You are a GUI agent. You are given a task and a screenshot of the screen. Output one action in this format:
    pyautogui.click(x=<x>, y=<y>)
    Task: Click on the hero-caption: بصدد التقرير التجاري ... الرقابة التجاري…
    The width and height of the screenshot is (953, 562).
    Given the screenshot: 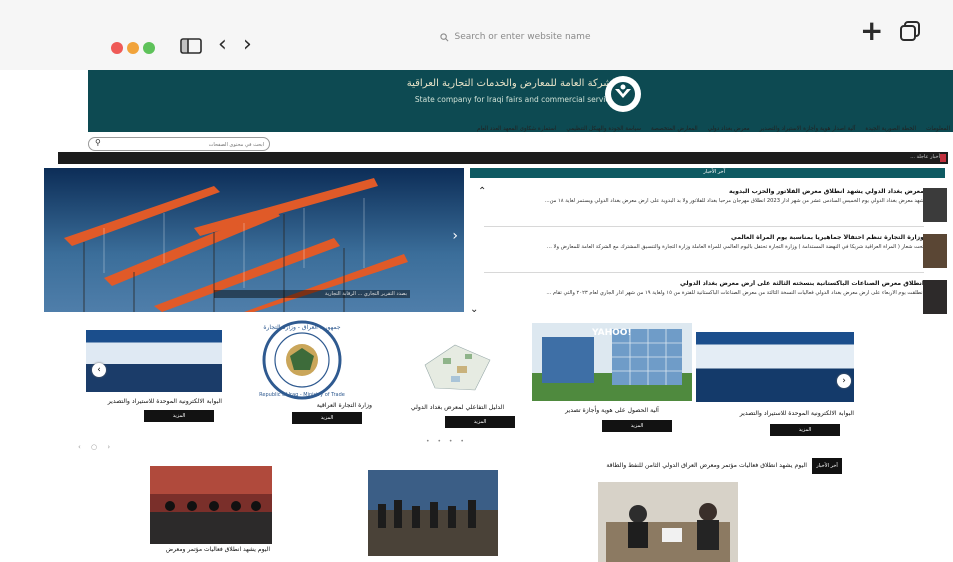 What is the action you would take?
    pyautogui.click(x=312, y=294)
    